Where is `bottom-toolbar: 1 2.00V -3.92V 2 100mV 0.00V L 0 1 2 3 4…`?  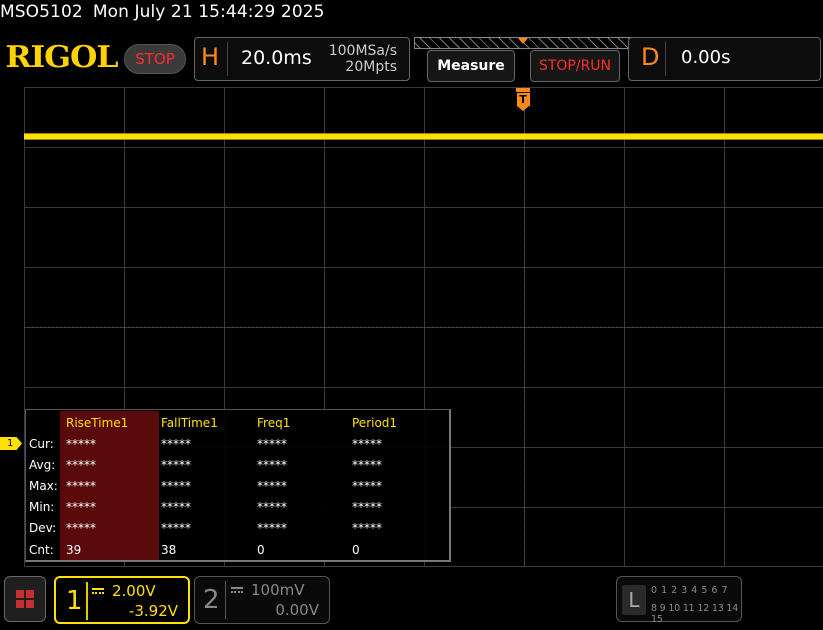
bottom-toolbar: 1 2.00V -3.92V 2 100mV 0.00V L 0 1 2 3 4… is located at coordinates (411, 601).